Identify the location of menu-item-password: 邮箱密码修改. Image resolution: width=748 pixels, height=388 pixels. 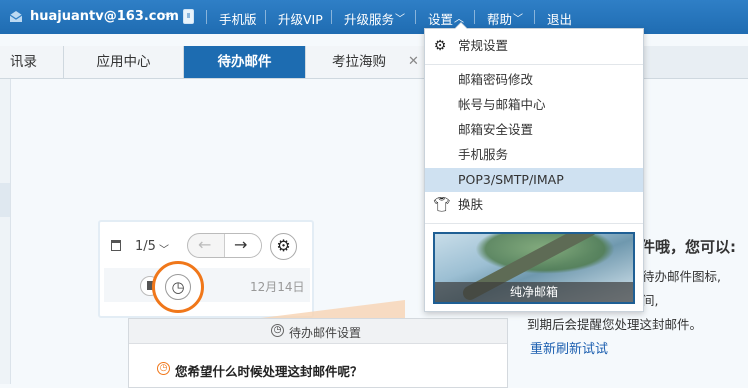
(534, 80).